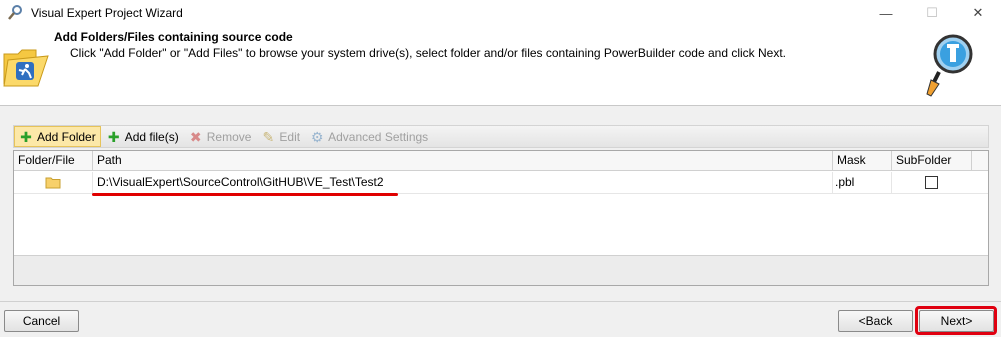 This screenshot has width=1001, height=337. I want to click on next-button-highlight, so click(956, 320).